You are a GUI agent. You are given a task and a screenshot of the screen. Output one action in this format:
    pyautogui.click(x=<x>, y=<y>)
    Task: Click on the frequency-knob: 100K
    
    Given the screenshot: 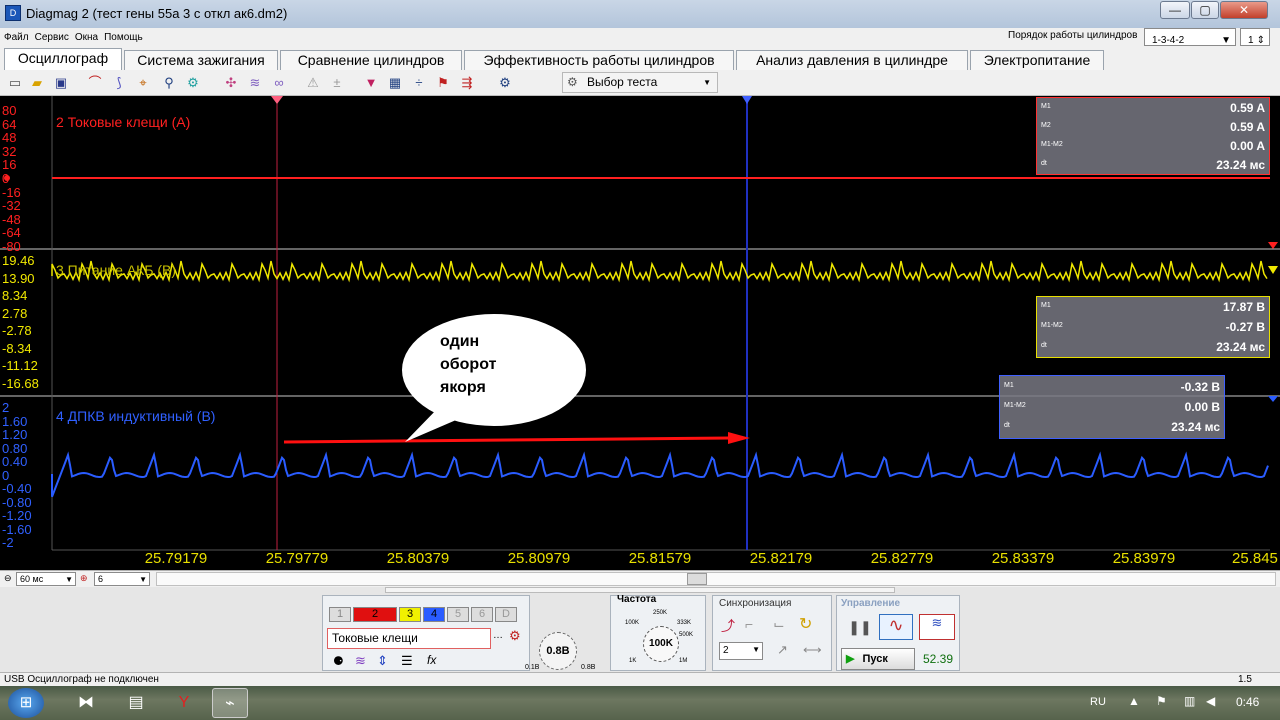 What is the action you would take?
    pyautogui.click(x=661, y=644)
    